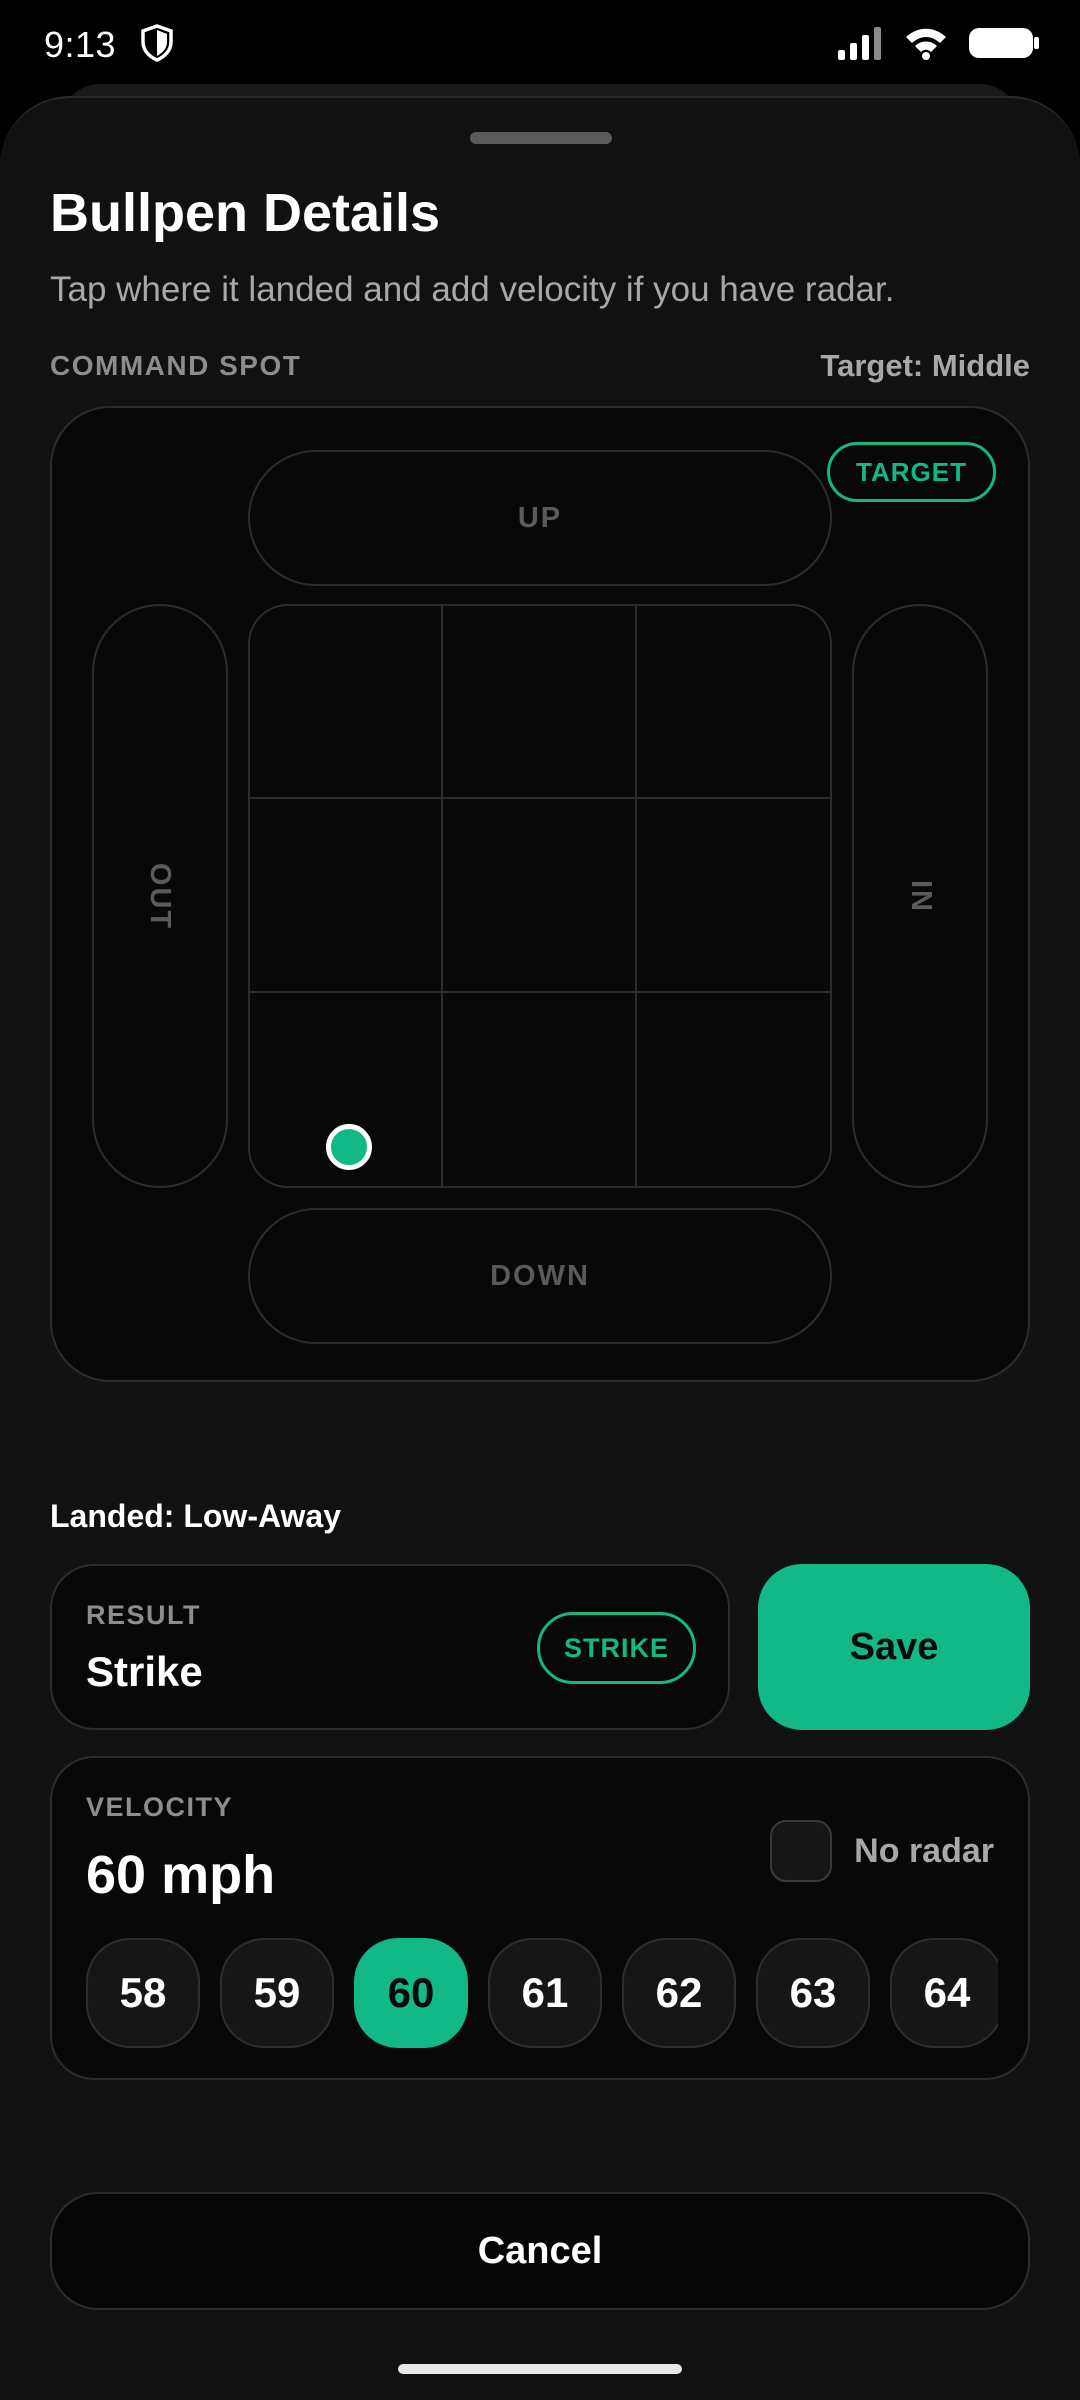  What do you see at coordinates (157, 45) in the screenshot?
I see `shield-icon` at bounding box center [157, 45].